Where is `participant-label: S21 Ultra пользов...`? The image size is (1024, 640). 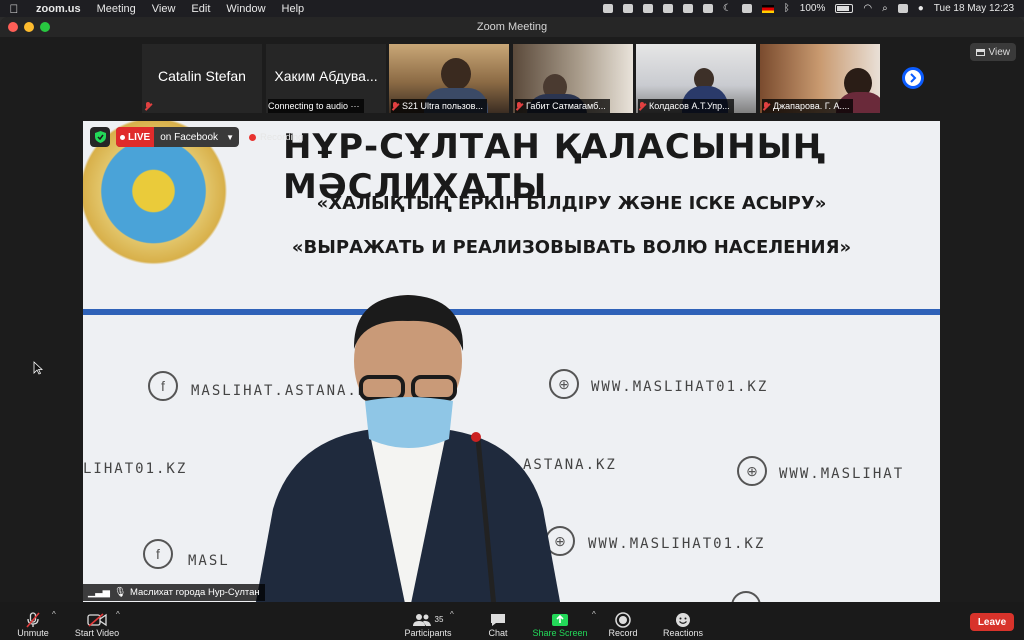 participant-label: S21 Ultra пользов... is located at coordinates (439, 106).